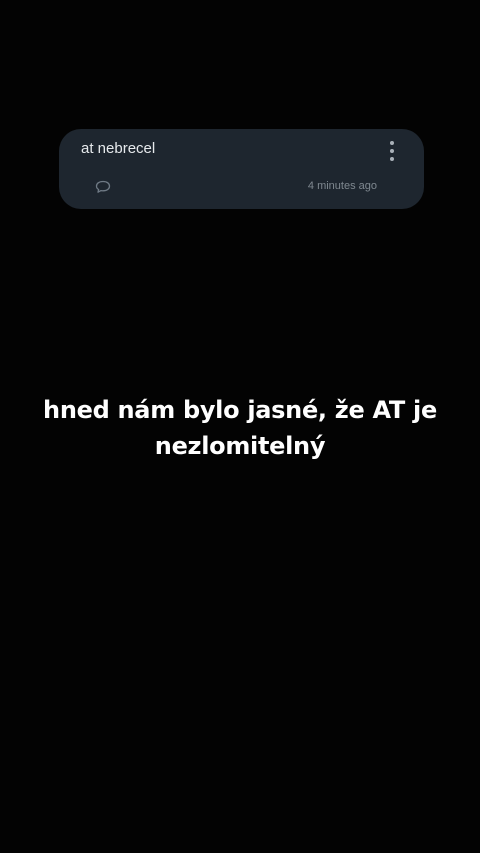 The height and width of the screenshot is (853, 480). What do you see at coordinates (241, 169) in the screenshot?
I see `comment-card: at nebrecel 4 minutes ago` at bounding box center [241, 169].